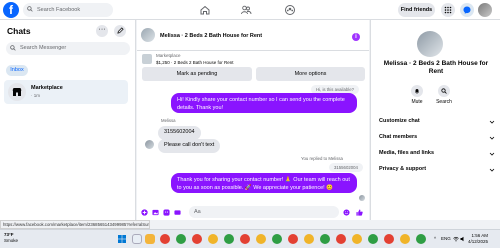  Describe the element at coordinates (399, 121) in the screenshot. I see `section-label: Customize chat` at that location.